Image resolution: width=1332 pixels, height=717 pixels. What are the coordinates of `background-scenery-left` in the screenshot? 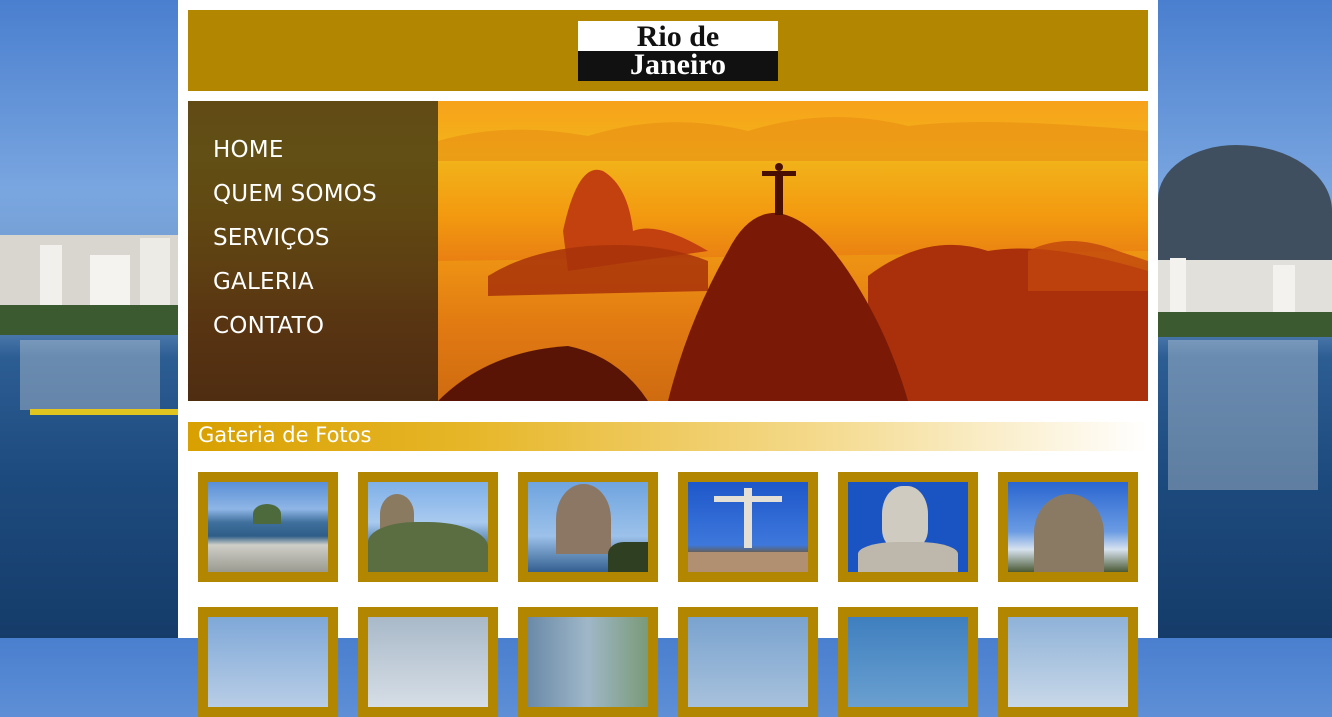 It's located at (89, 319).